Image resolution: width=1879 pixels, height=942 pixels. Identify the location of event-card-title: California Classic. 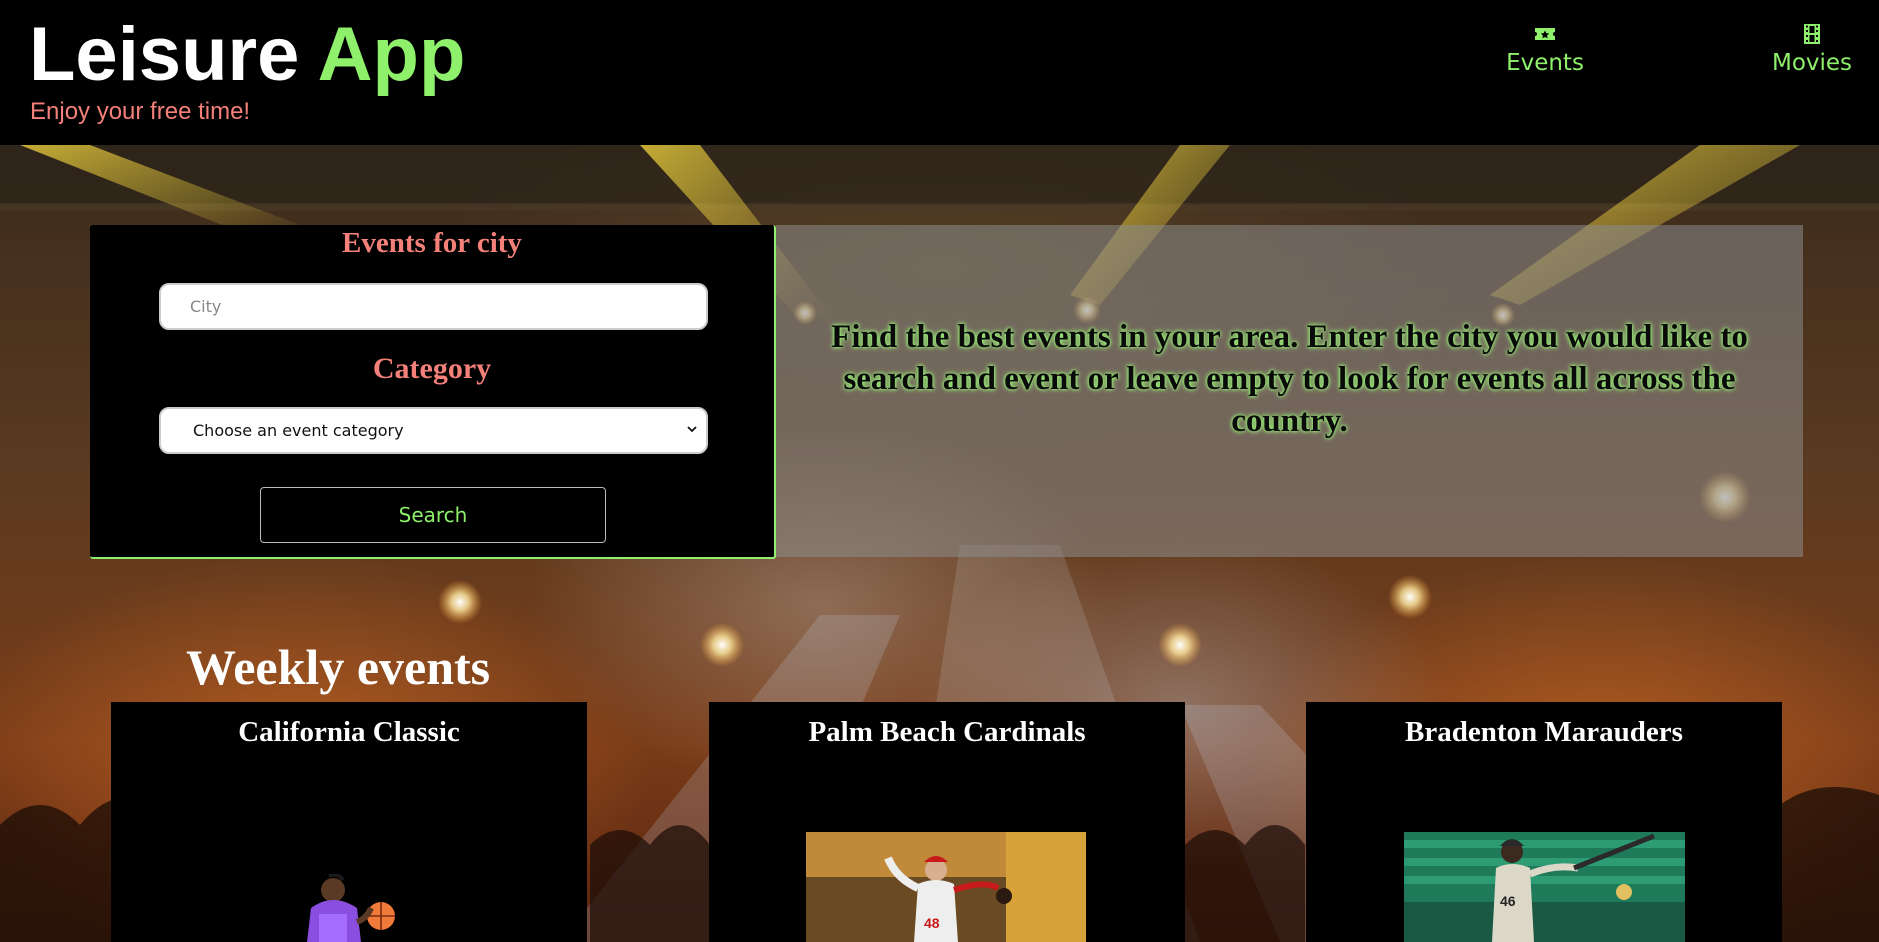
(349, 732).